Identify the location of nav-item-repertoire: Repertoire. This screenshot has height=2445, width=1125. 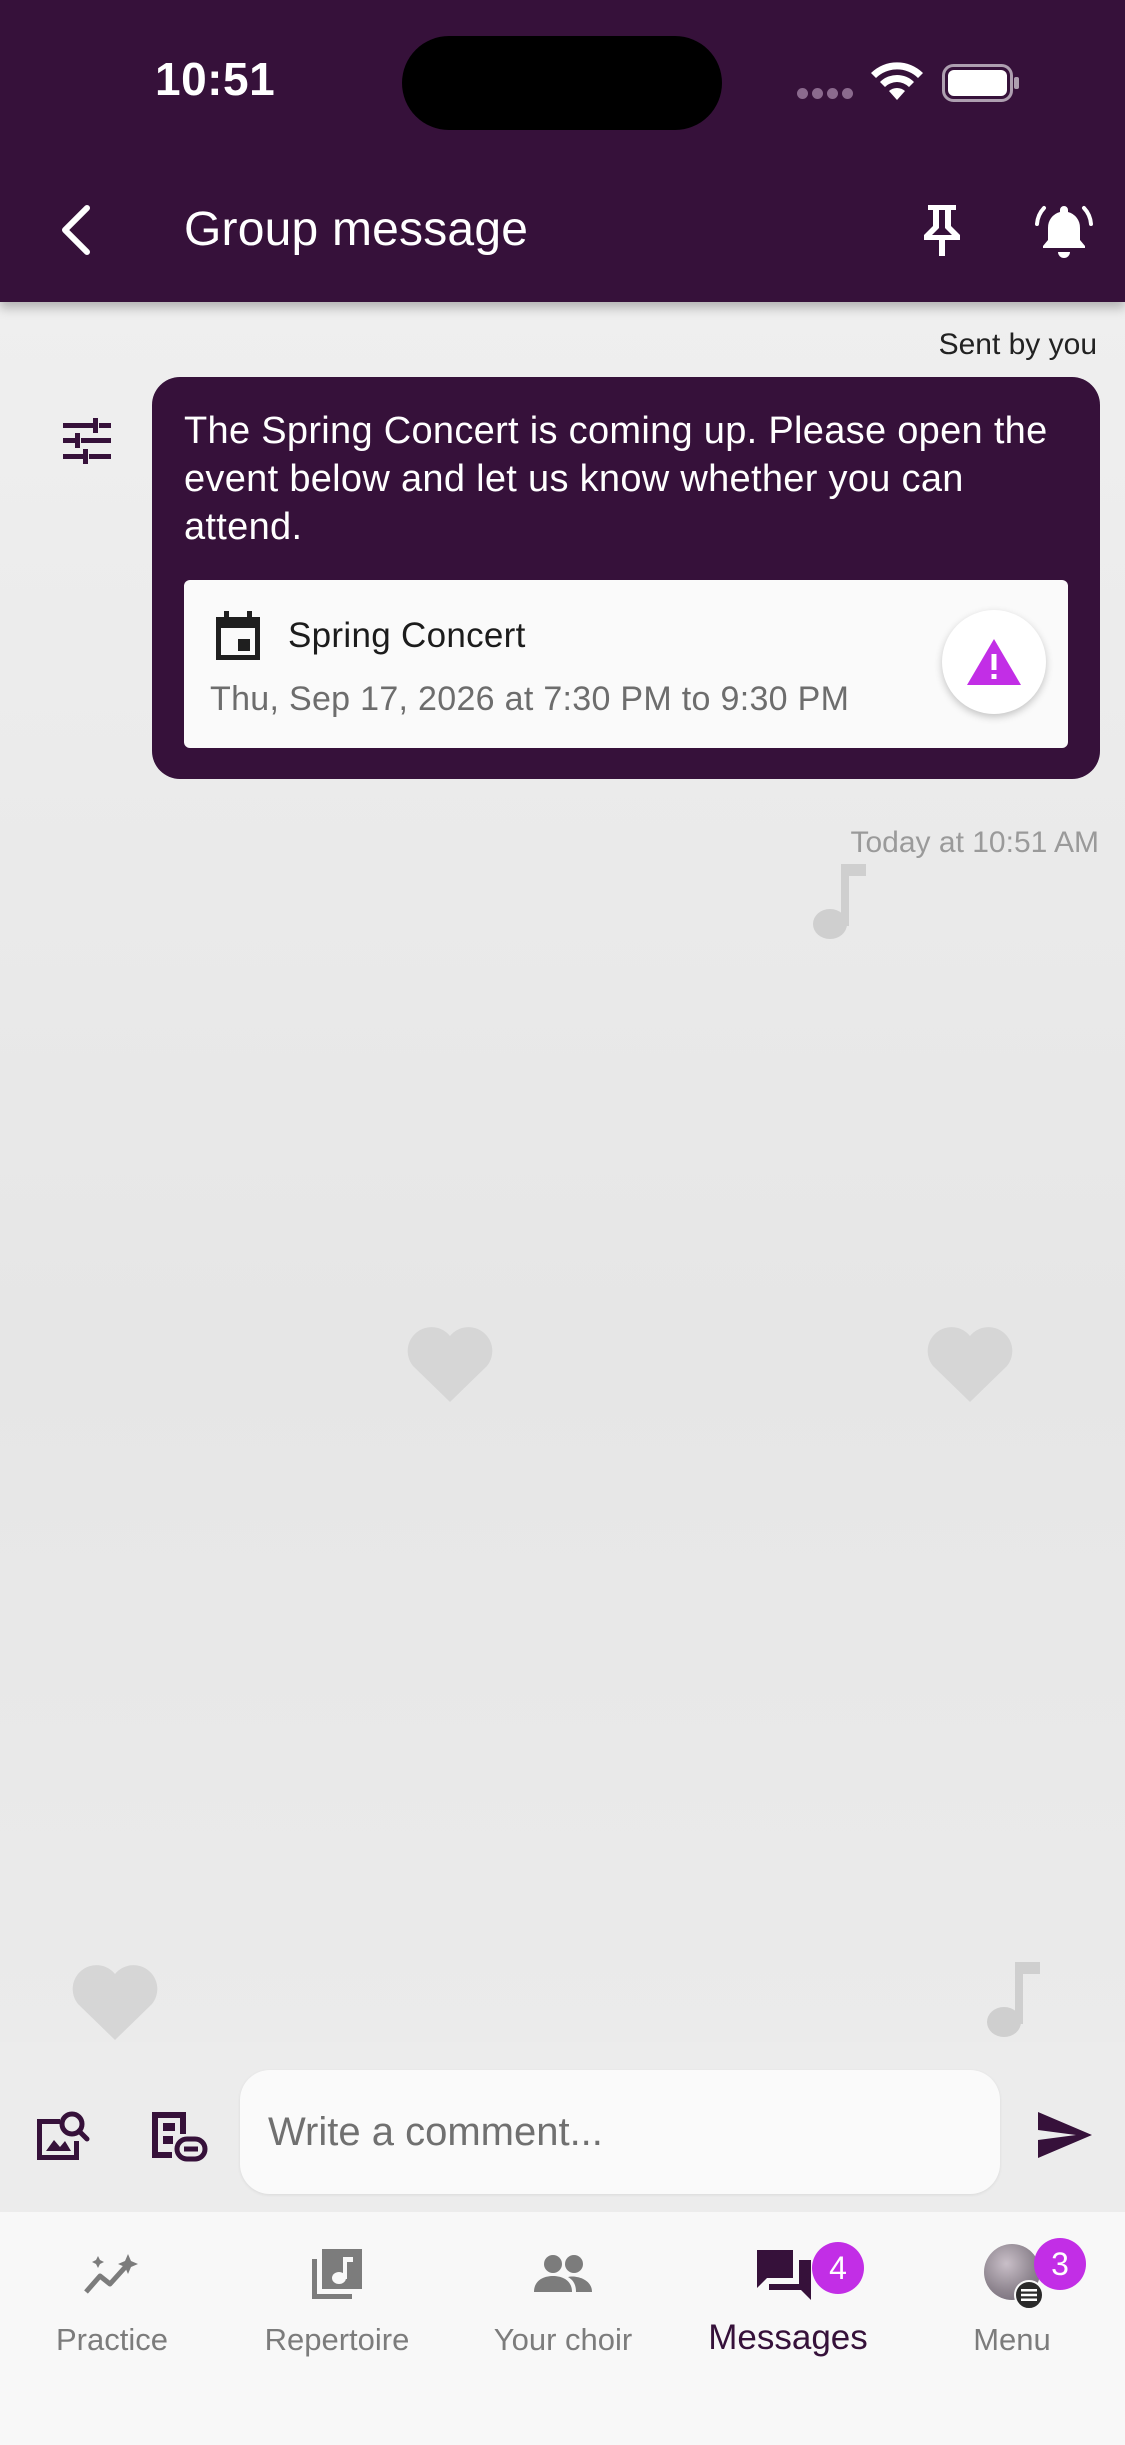
(337, 2301).